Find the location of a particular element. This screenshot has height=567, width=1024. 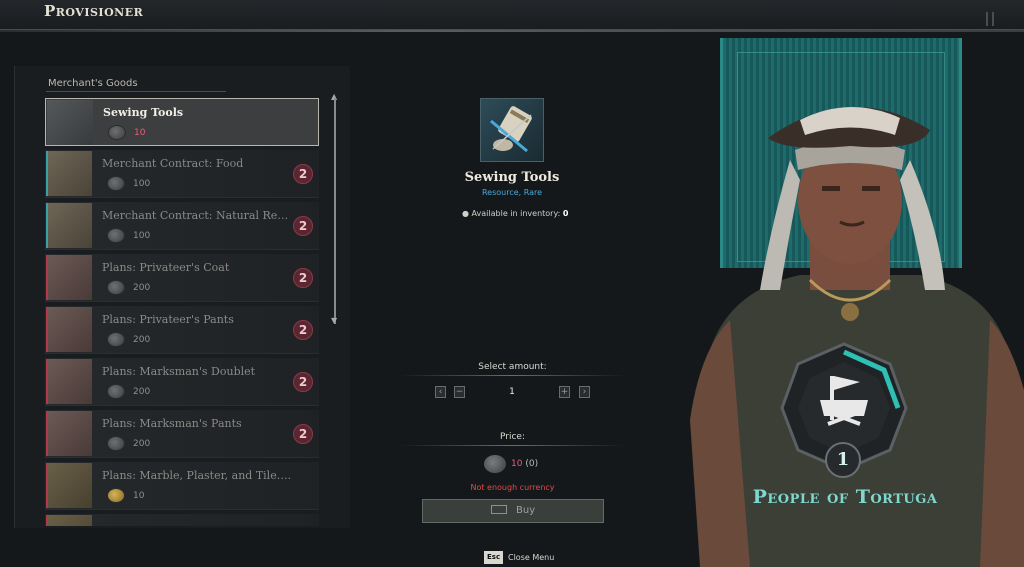

list-scrollbar is located at coordinates (335, 211).